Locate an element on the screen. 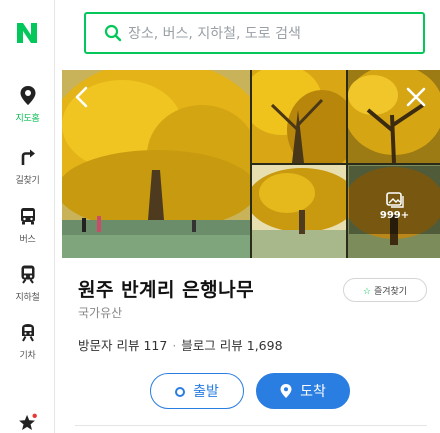 The height and width of the screenshot is (433, 440). directions-arrow-icon is located at coordinates (28, 157).